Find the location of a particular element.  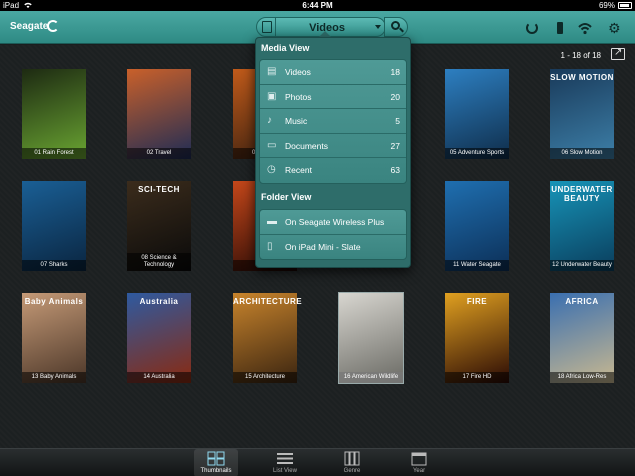

media-view-item-photos: ▣ Photos 20 is located at coordinates (333, 97).